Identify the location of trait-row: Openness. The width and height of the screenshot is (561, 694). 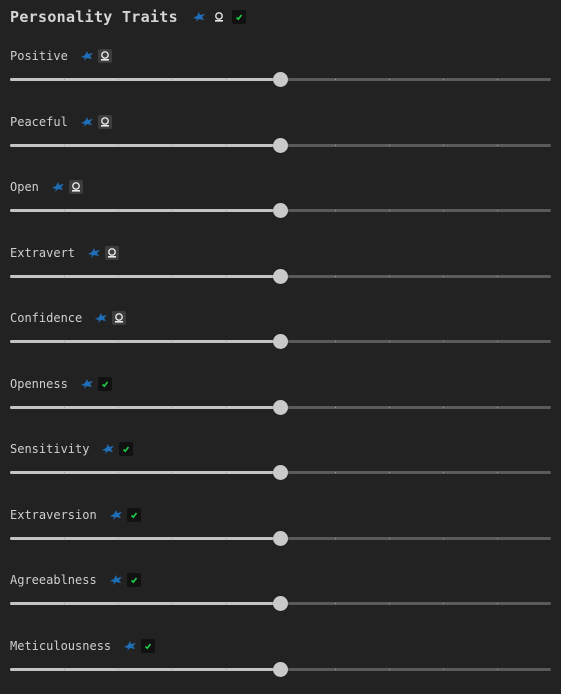
(280, 399).